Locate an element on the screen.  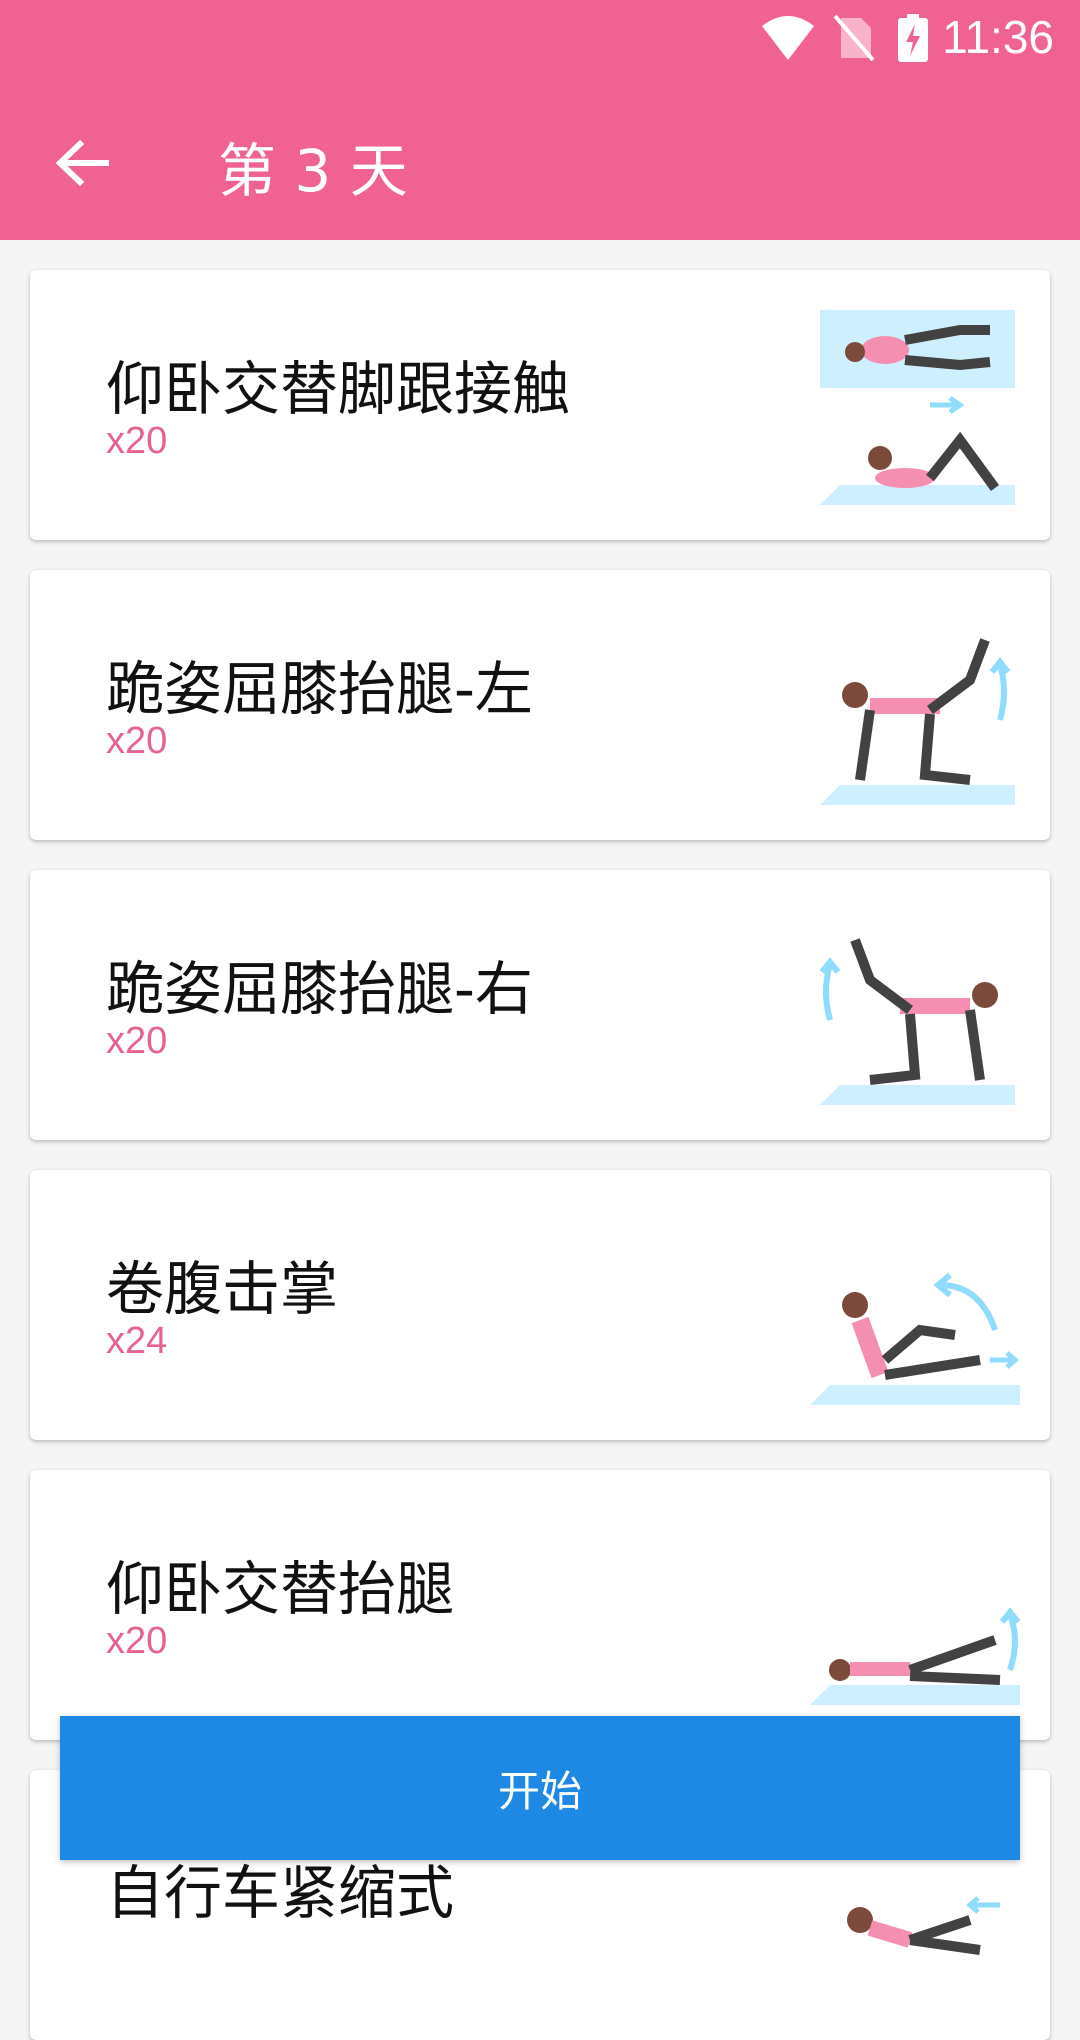
exercise-name: 卷腹击掌 is located at coordinates (222, 1289).